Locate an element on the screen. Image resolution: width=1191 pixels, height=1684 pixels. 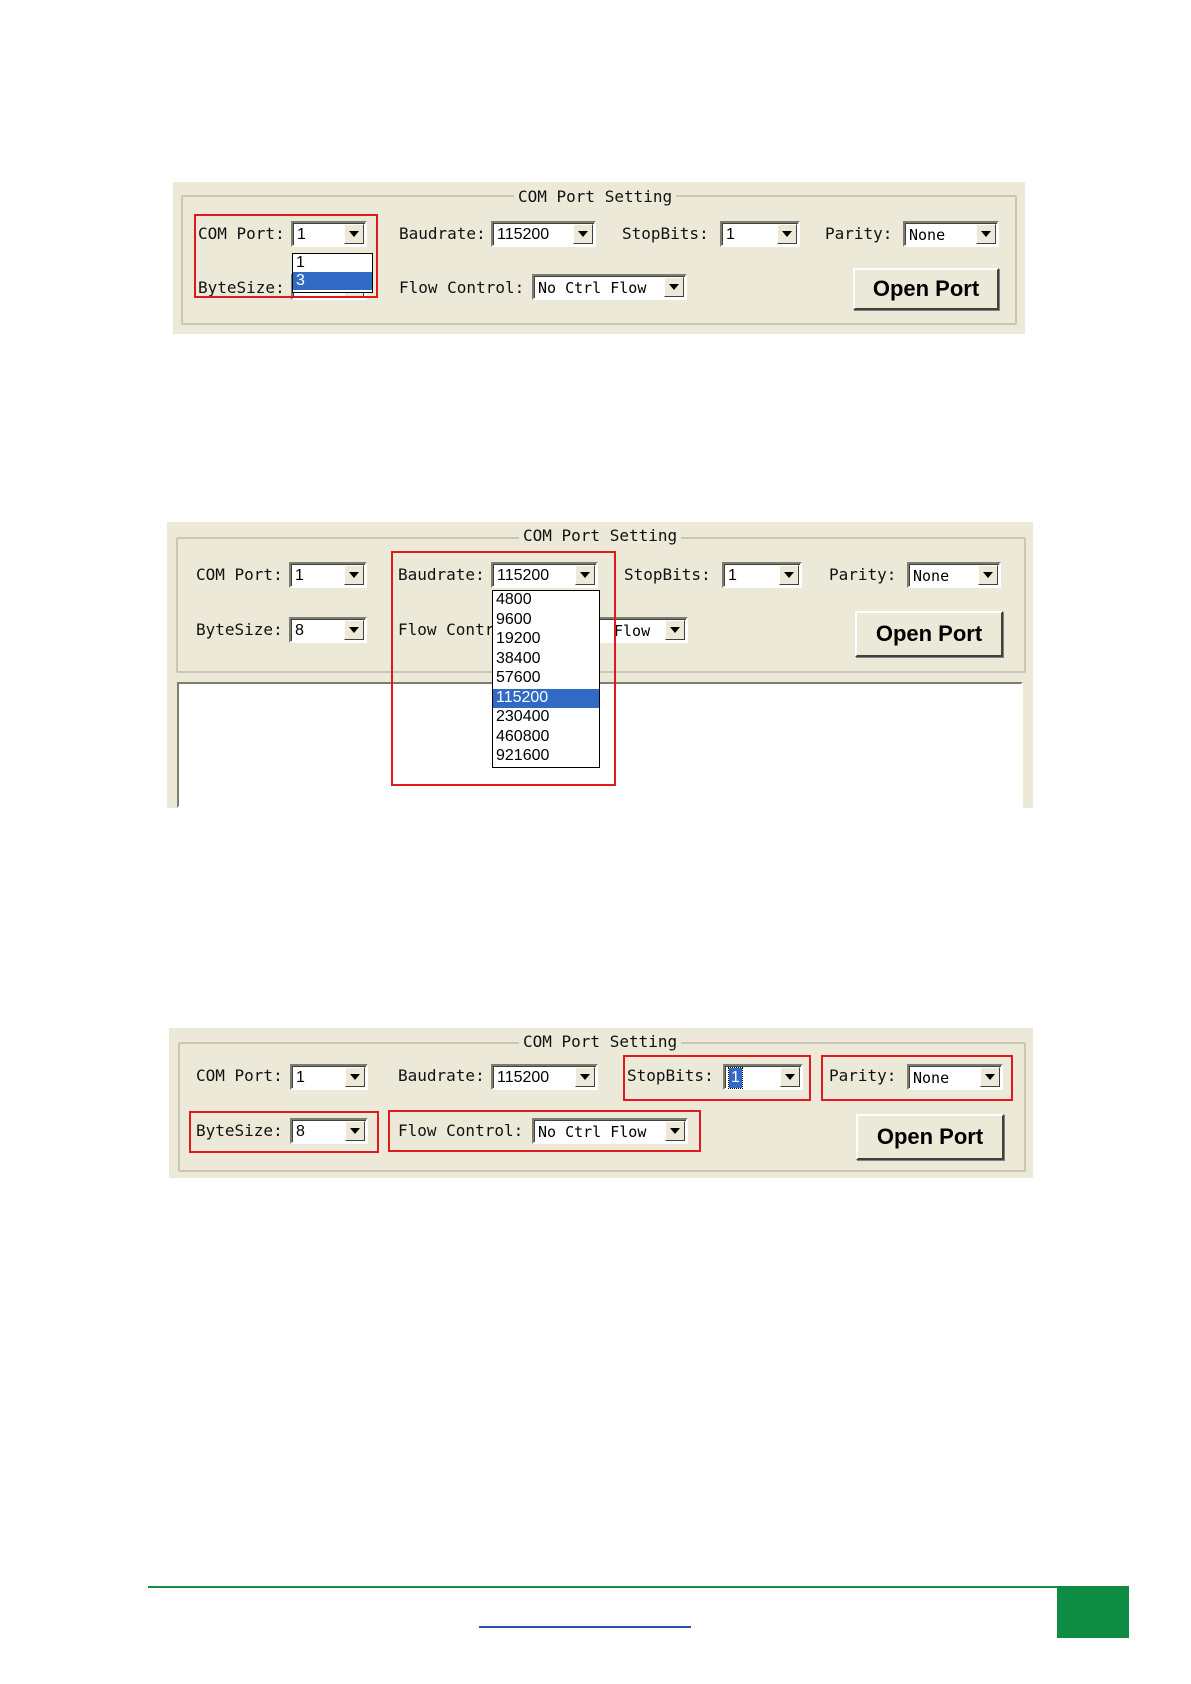
highlight-baudrate is located at coordinates (503, 668).